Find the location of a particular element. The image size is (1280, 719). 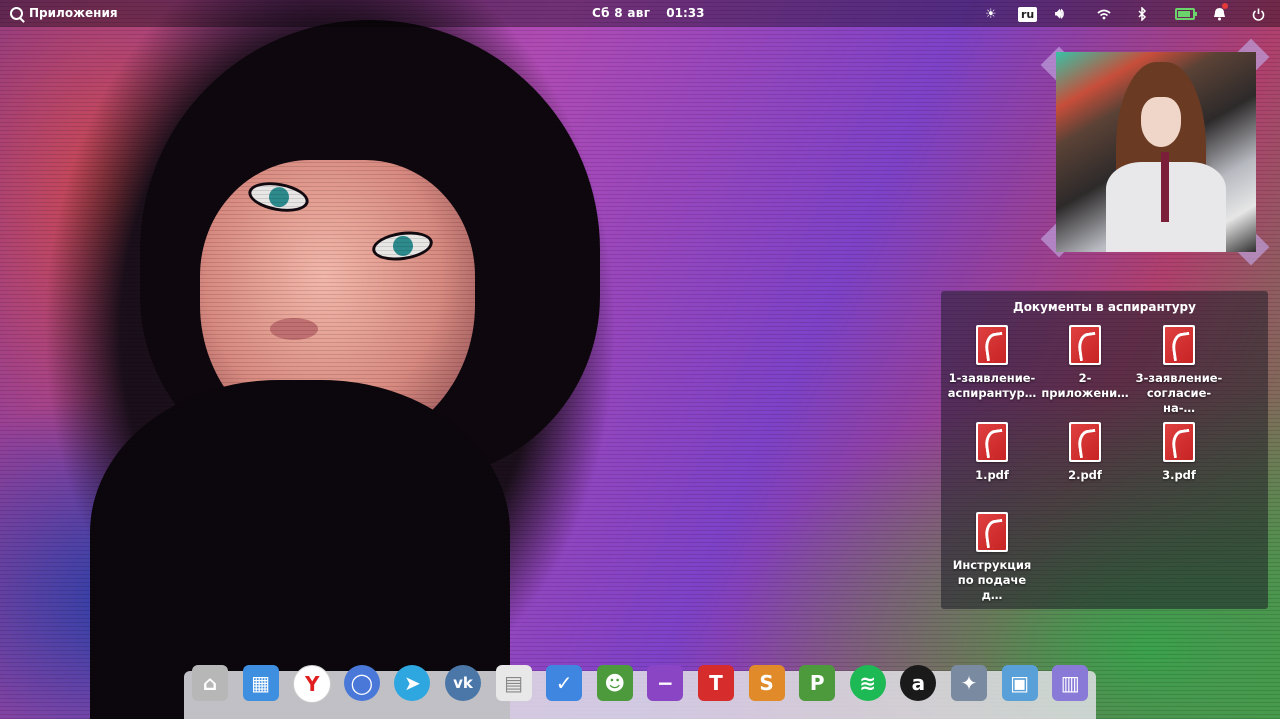

vk-icon: vk is located at coordinates (463, 683).